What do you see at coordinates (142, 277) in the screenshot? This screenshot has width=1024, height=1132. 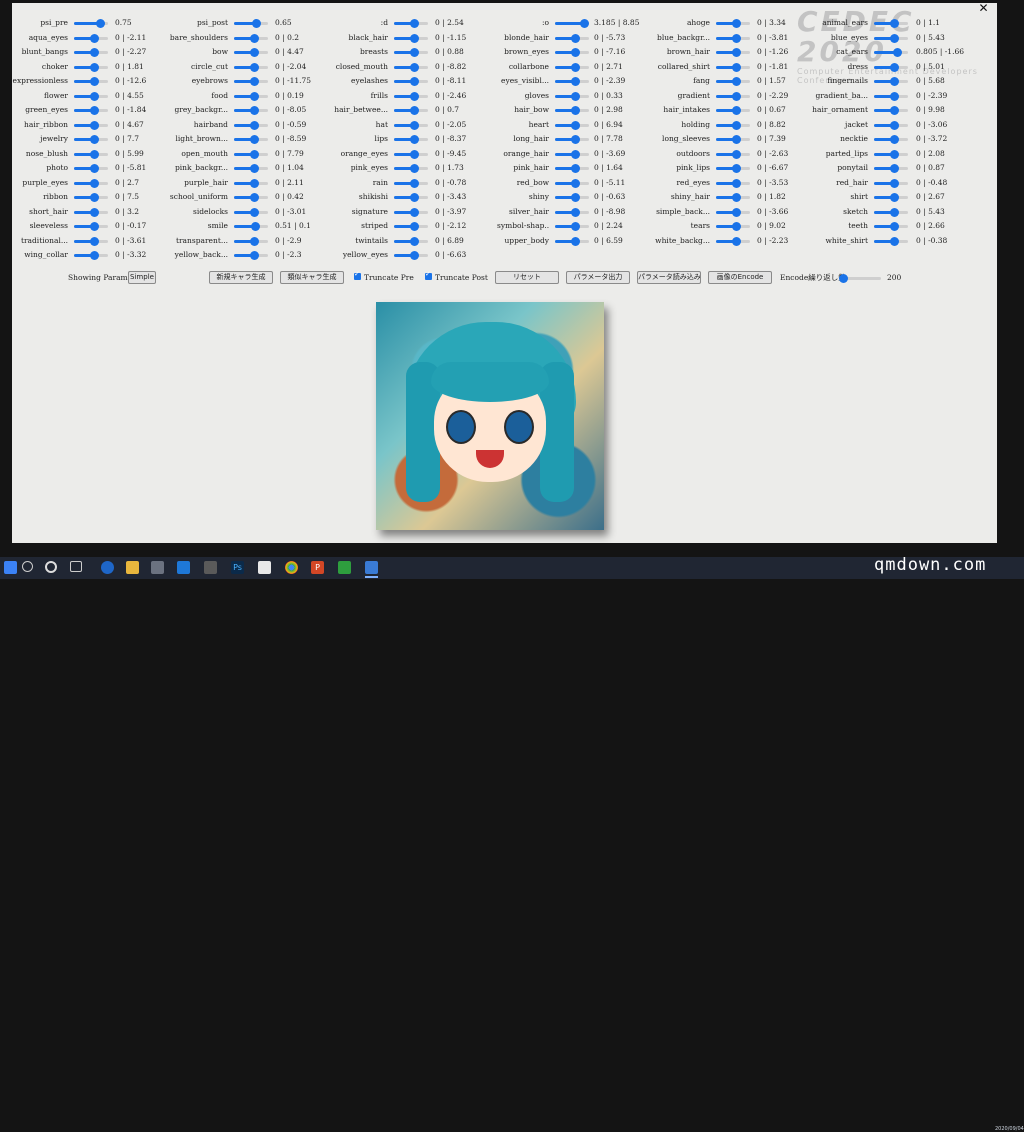 I see `simple-button: Simple` at bounding box center [142, 277].